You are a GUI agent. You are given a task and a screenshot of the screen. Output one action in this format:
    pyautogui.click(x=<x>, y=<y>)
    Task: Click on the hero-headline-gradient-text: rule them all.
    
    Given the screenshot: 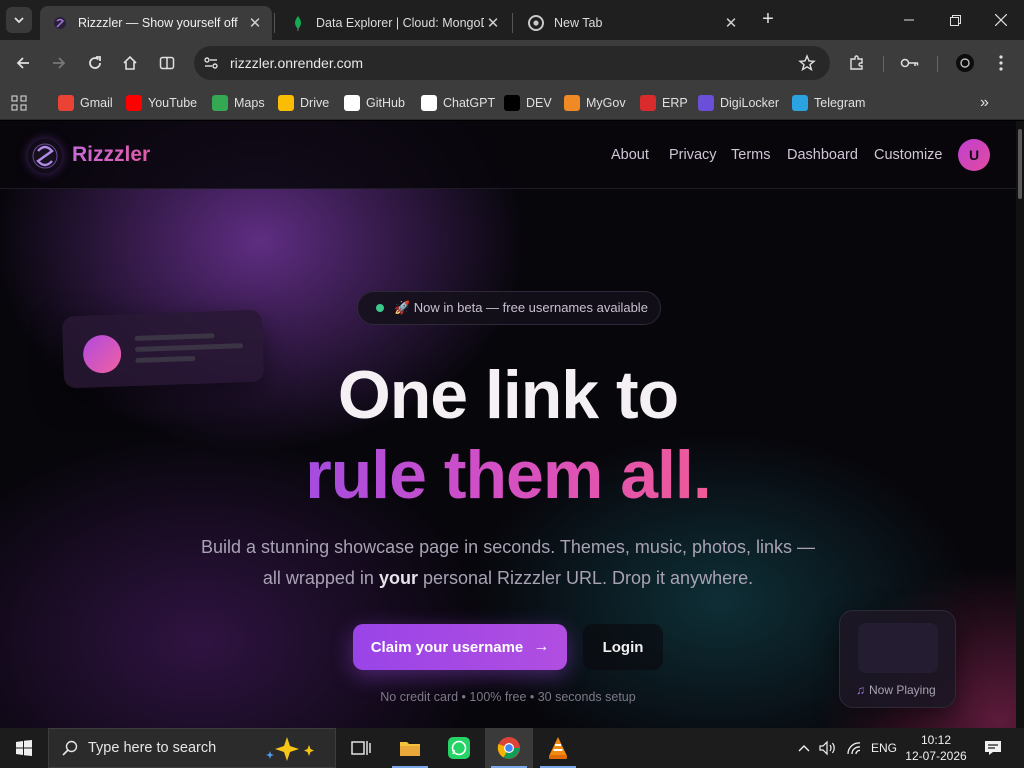 What is the action you would take?
    pyautogui.click(x=508, y=475)
    